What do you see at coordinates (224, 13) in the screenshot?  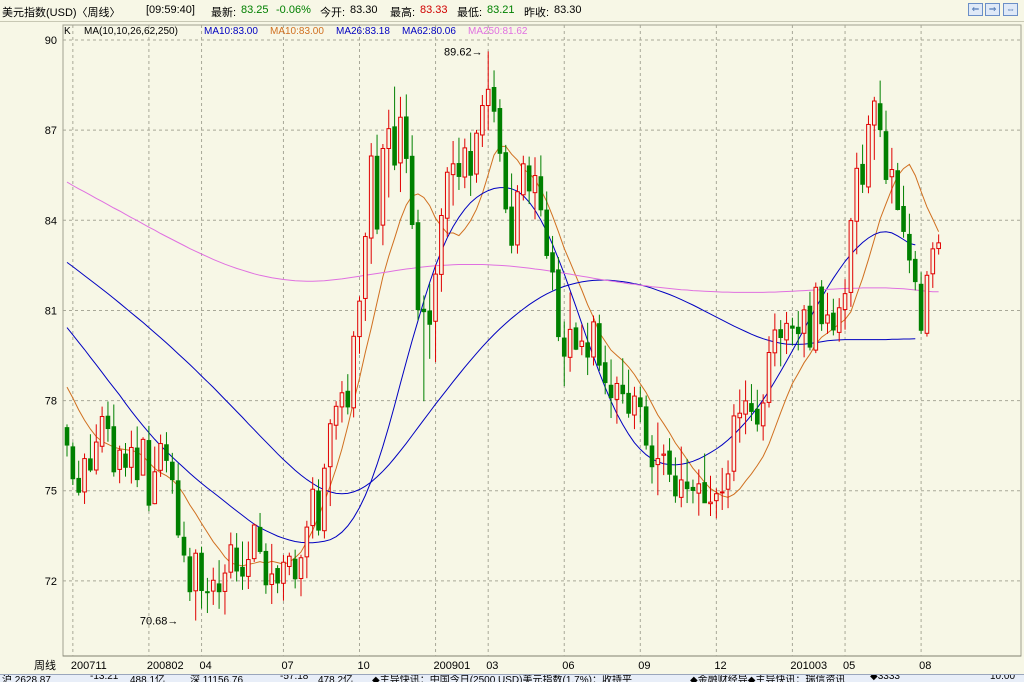 I see `latest-label: 最新:` at bounding box center [224, 13].